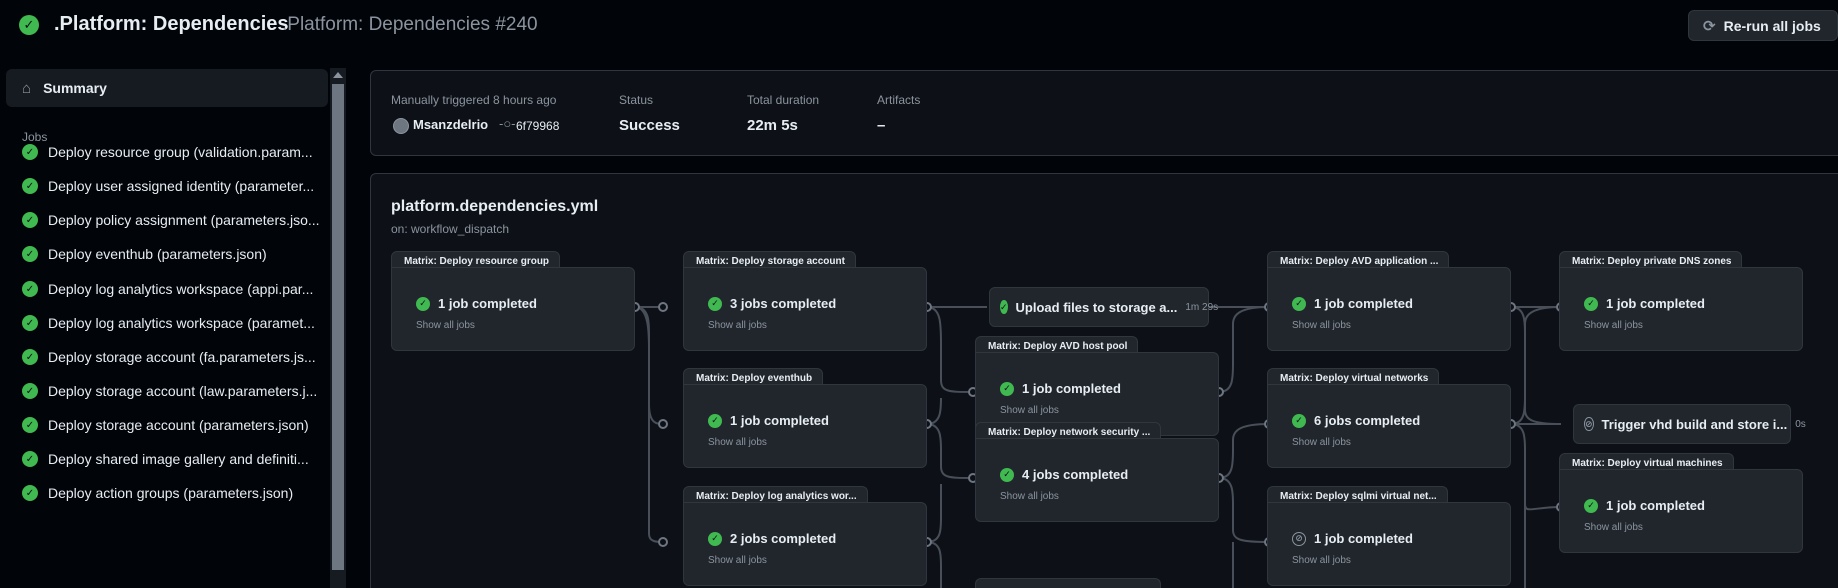 The width and height of the screenshot is (1838, 588). I want to click on job-trigger-vhd-build: ⊘ Trigger vhd build and store i... 0s, so click(1689, 424).